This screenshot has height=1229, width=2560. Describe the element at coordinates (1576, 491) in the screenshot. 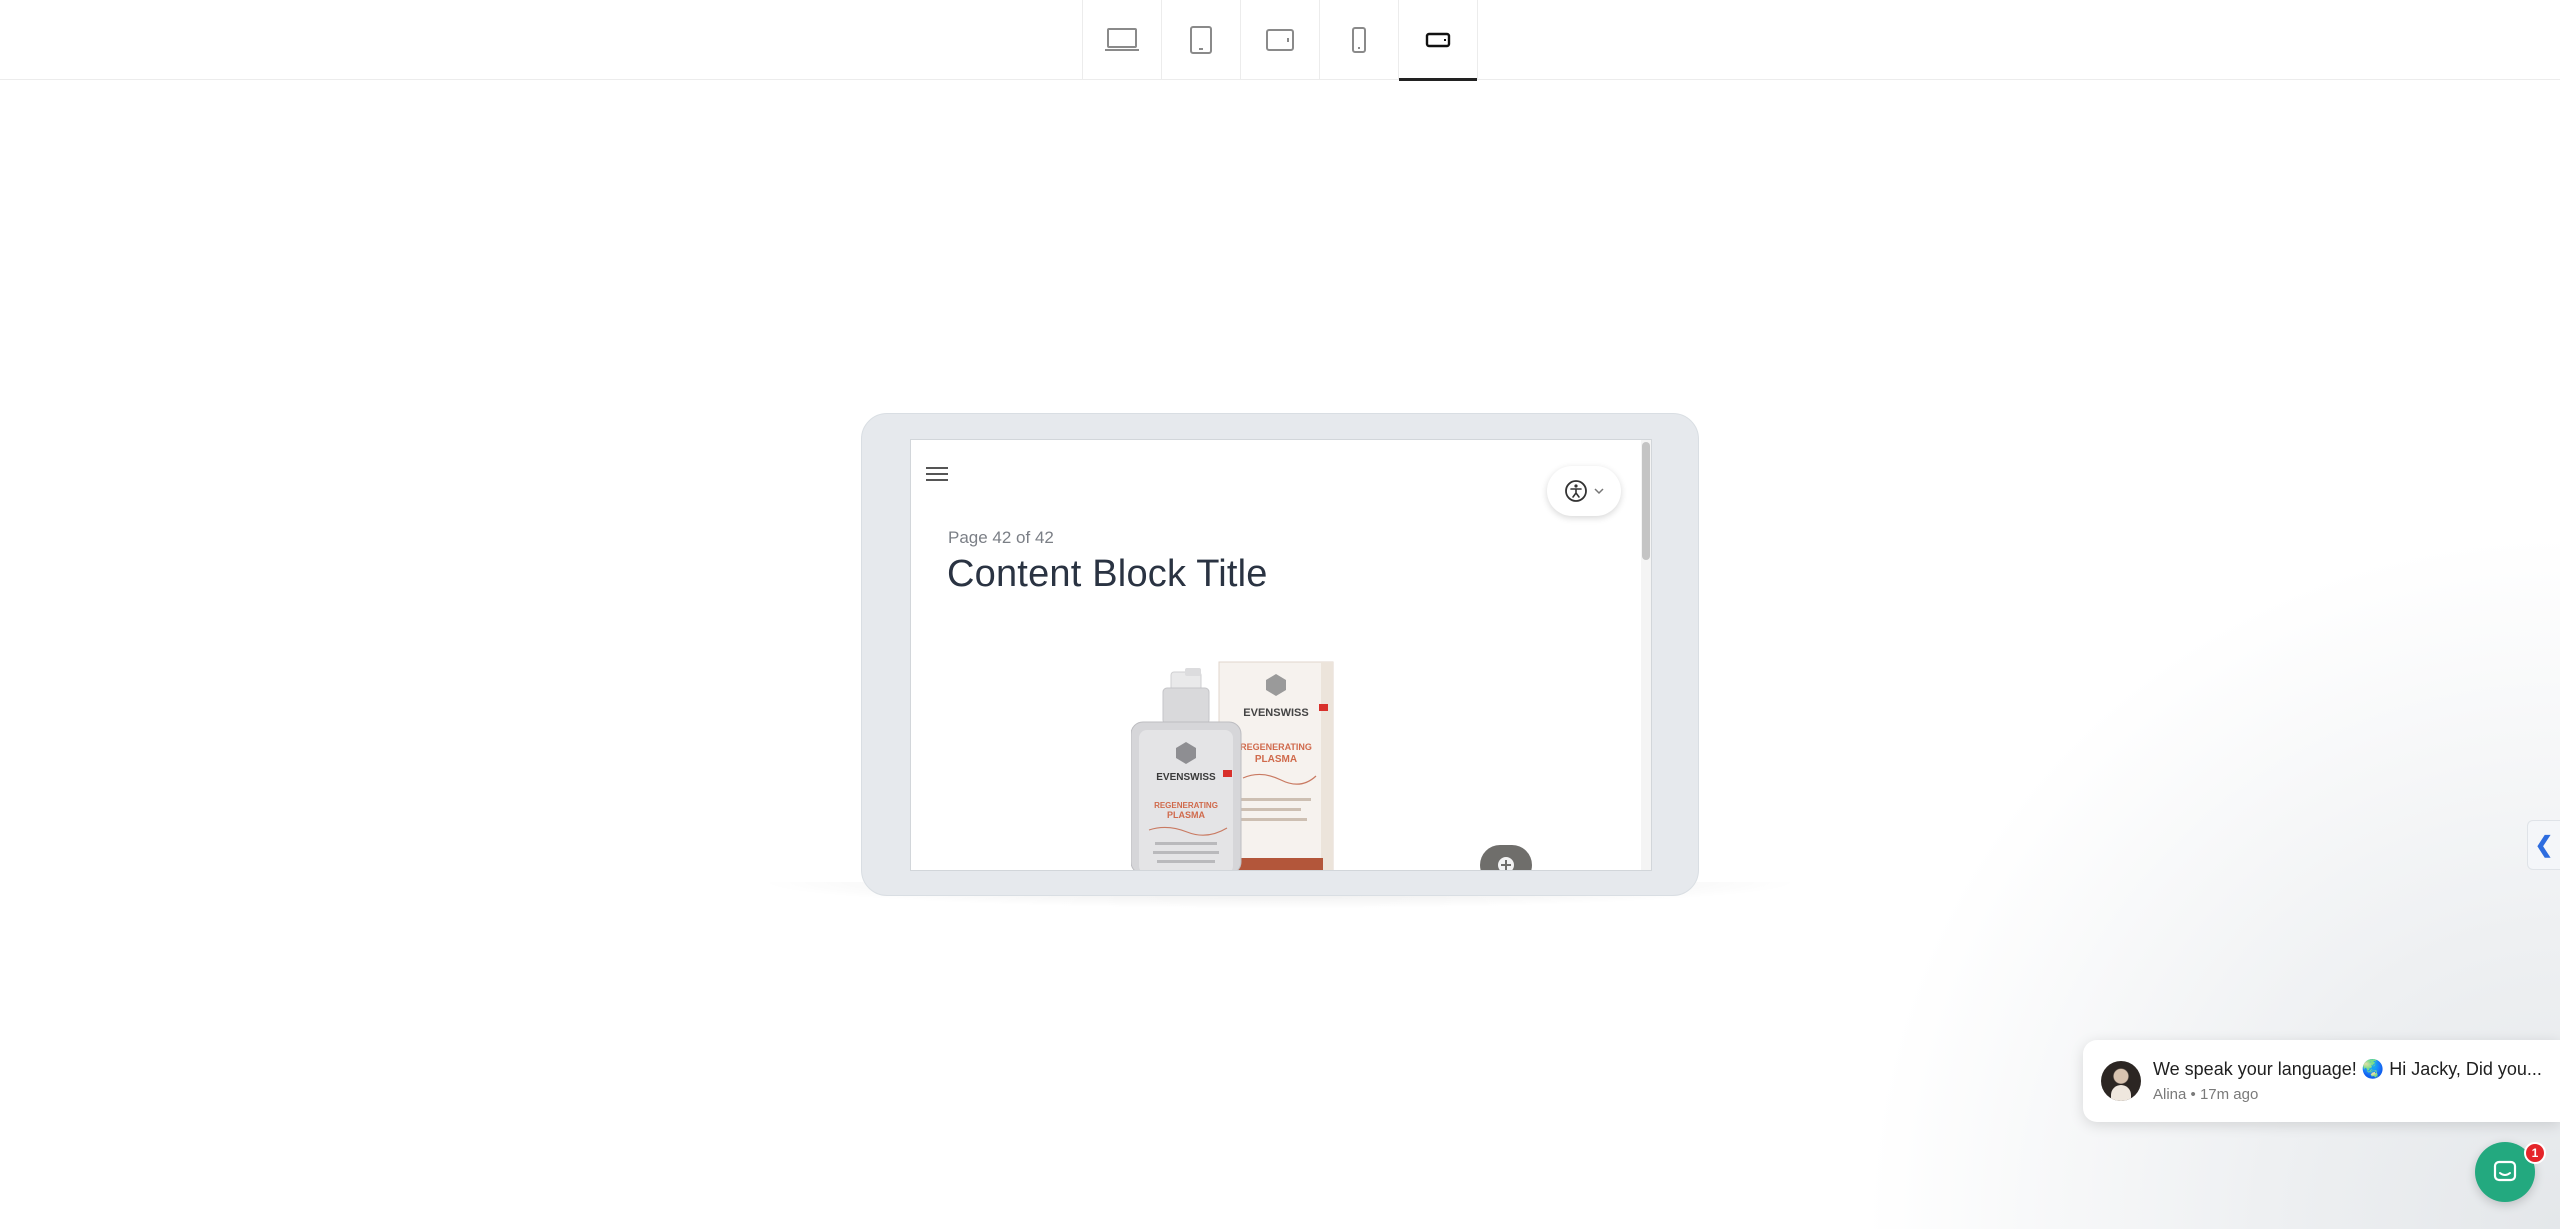

I see `accessibility-icon` at that location.